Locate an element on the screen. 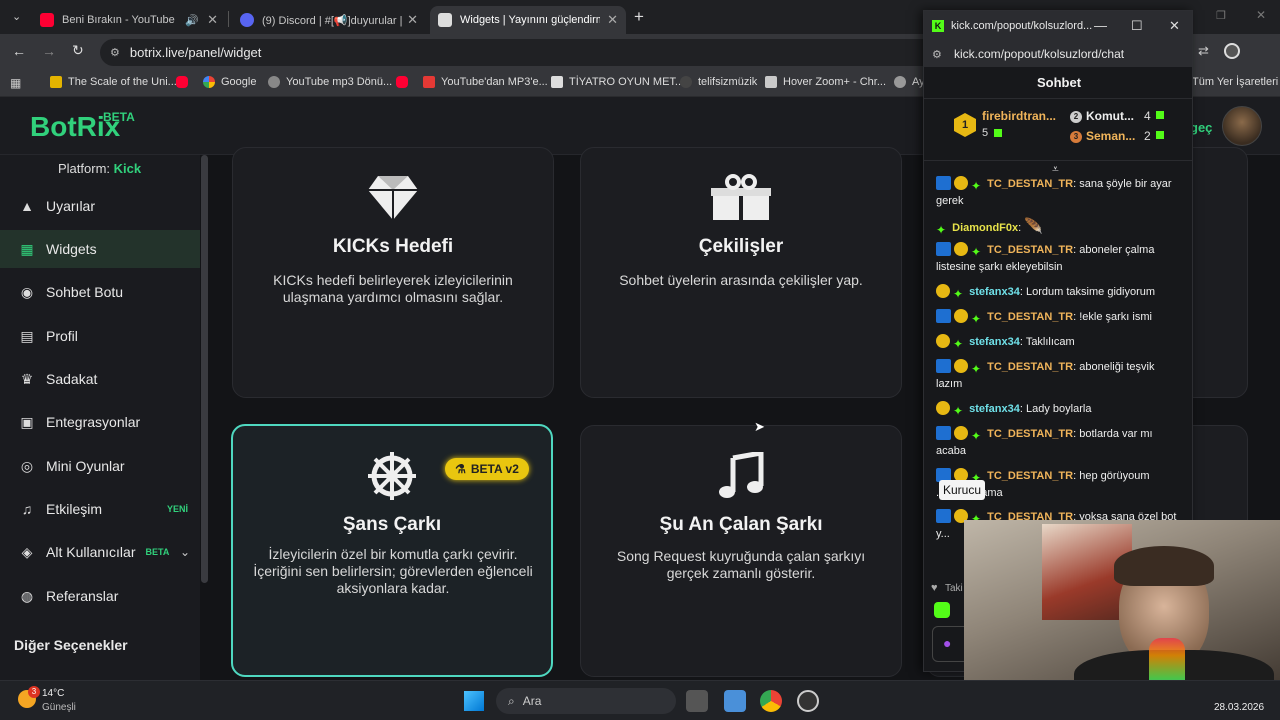 The image size is (1280, 720). chevron-down-icon: ⌄ is located at coordinates (185, 552).